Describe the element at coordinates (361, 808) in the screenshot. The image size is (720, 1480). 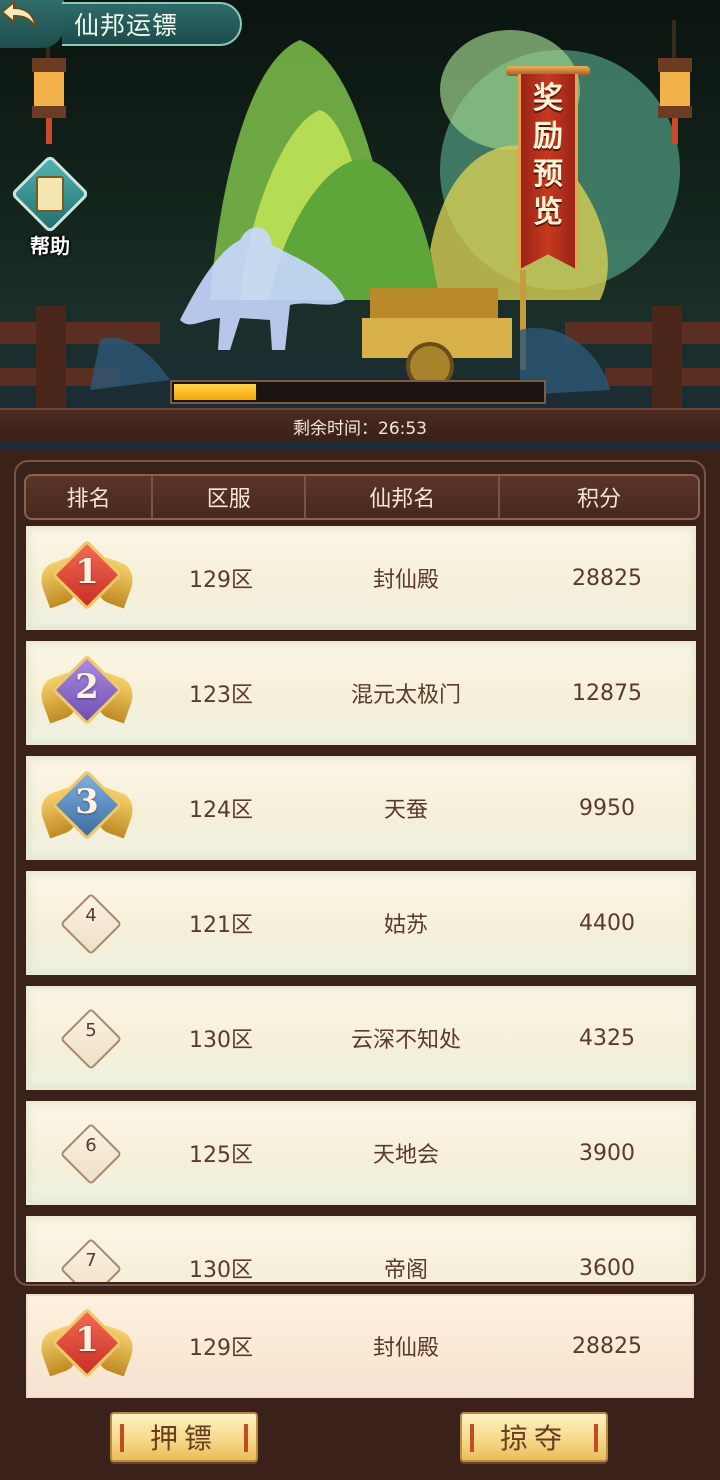
I see `table-row: 3 124区 天蚕 9950` at that location.